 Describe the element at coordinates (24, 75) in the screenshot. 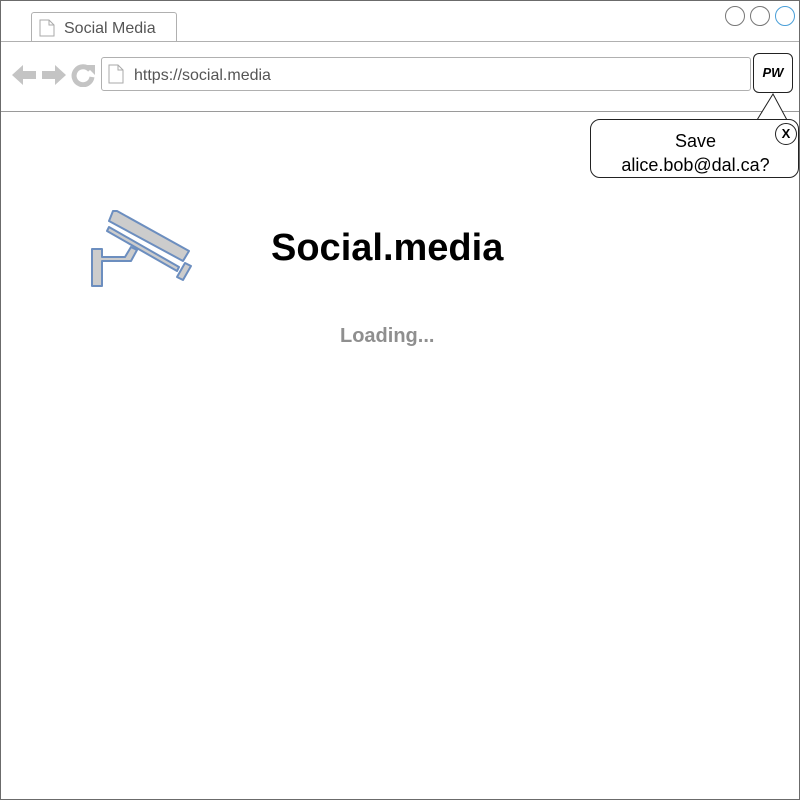

I see `back-arrow-icon` at that location.